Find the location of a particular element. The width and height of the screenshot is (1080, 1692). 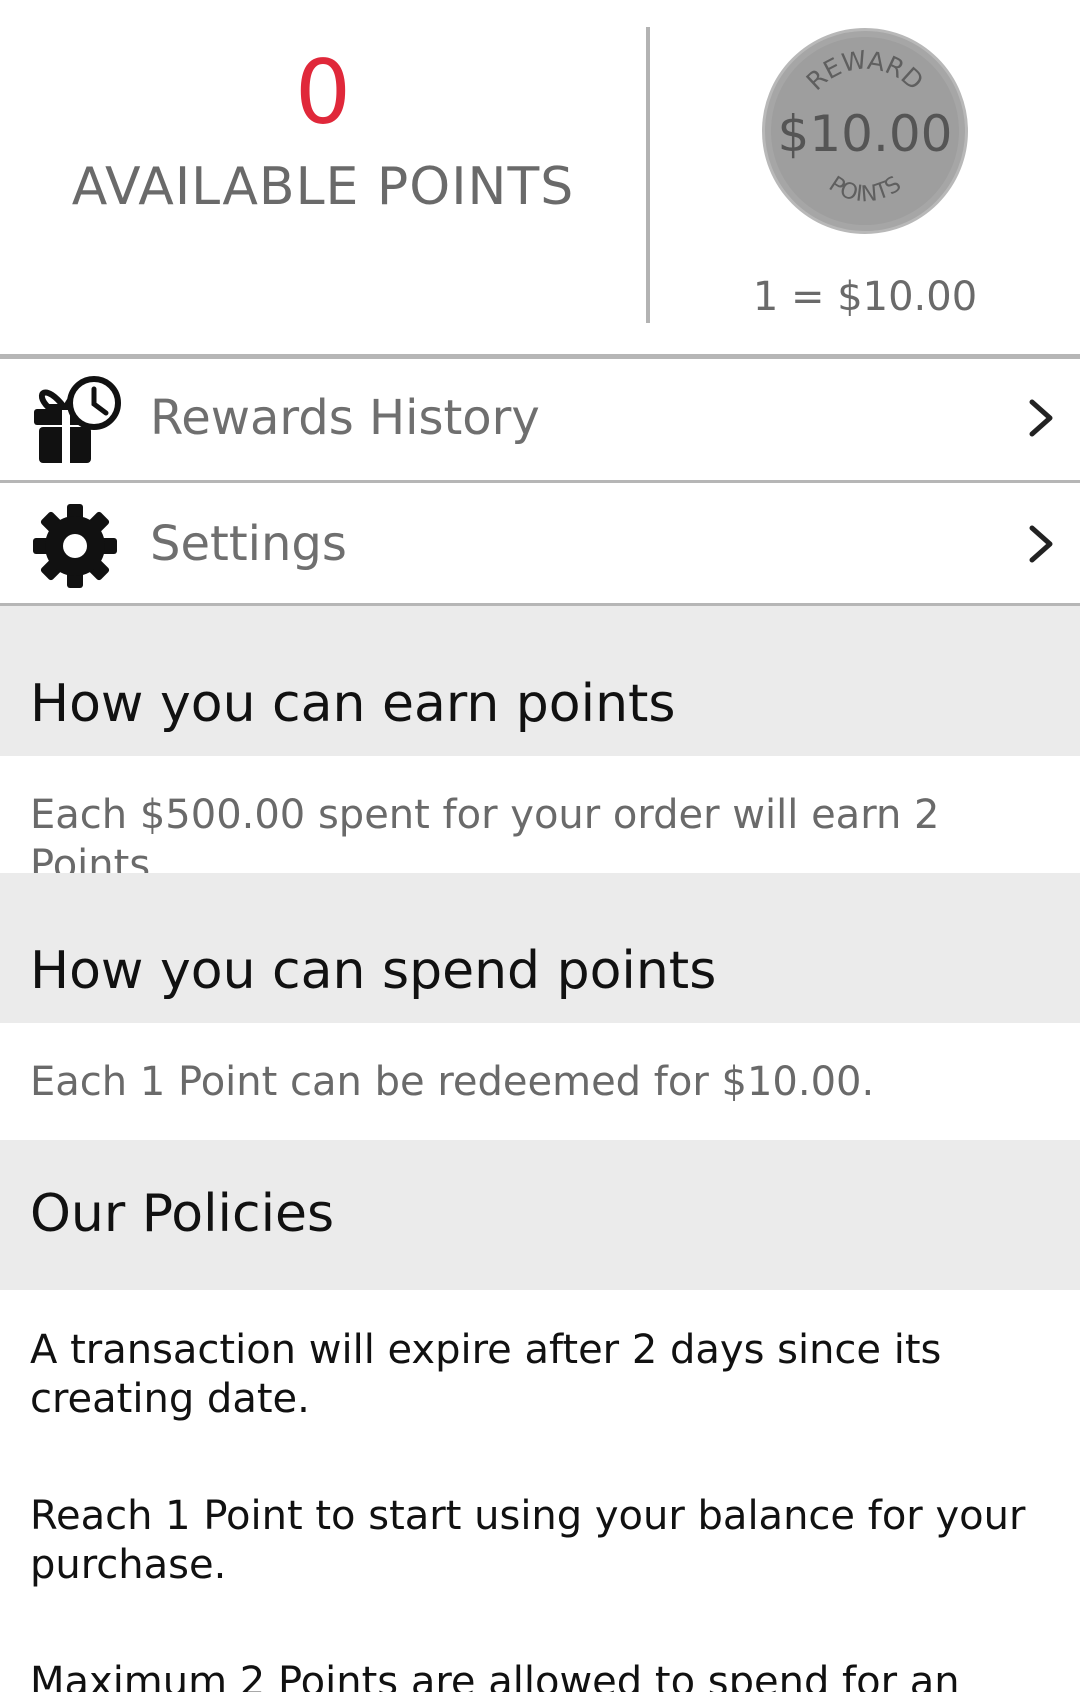

menu-divider is located at coordinates (540, 481).